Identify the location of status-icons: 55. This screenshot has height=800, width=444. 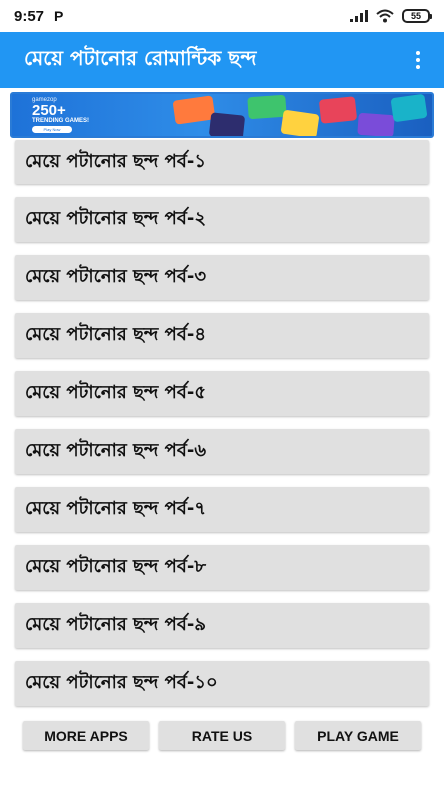
(391, 16).